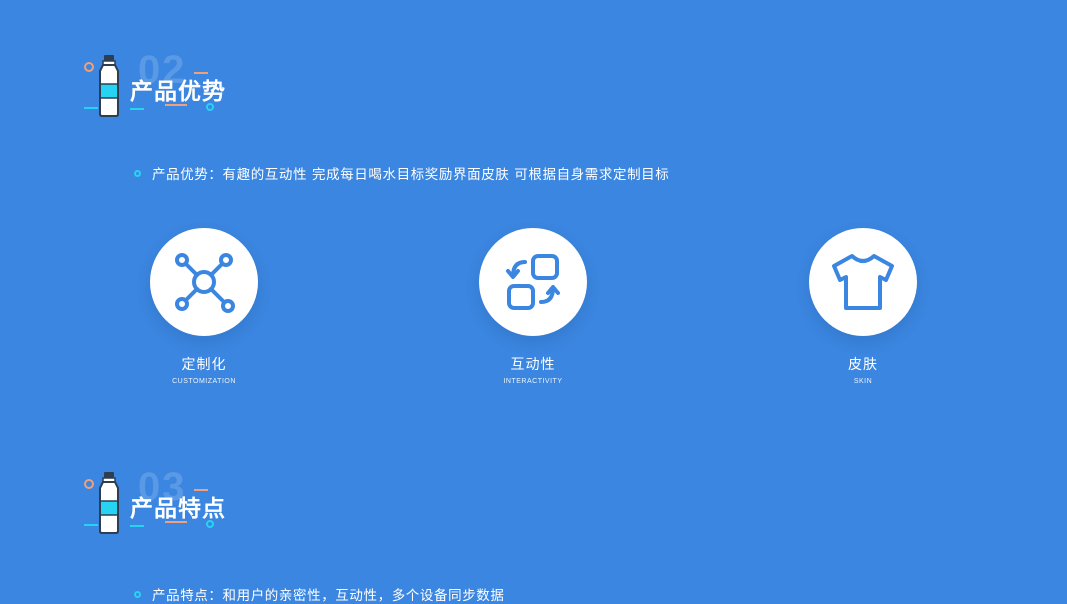 The width and height of the screenshot is (1067, 604). I want to click on feature-sublabel: SKIN, so click(863, 381).